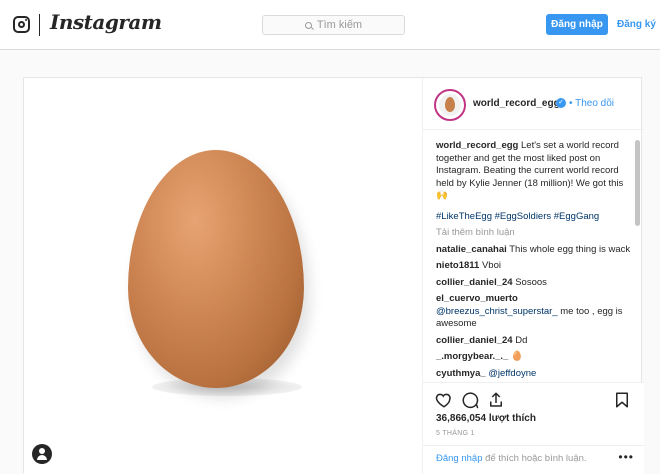 The width and height of the screenshot is (660, 474). What do you see at coordinates (496, 400) in the screenshot?
I see `share-icon` at bounding box center [496, 400].